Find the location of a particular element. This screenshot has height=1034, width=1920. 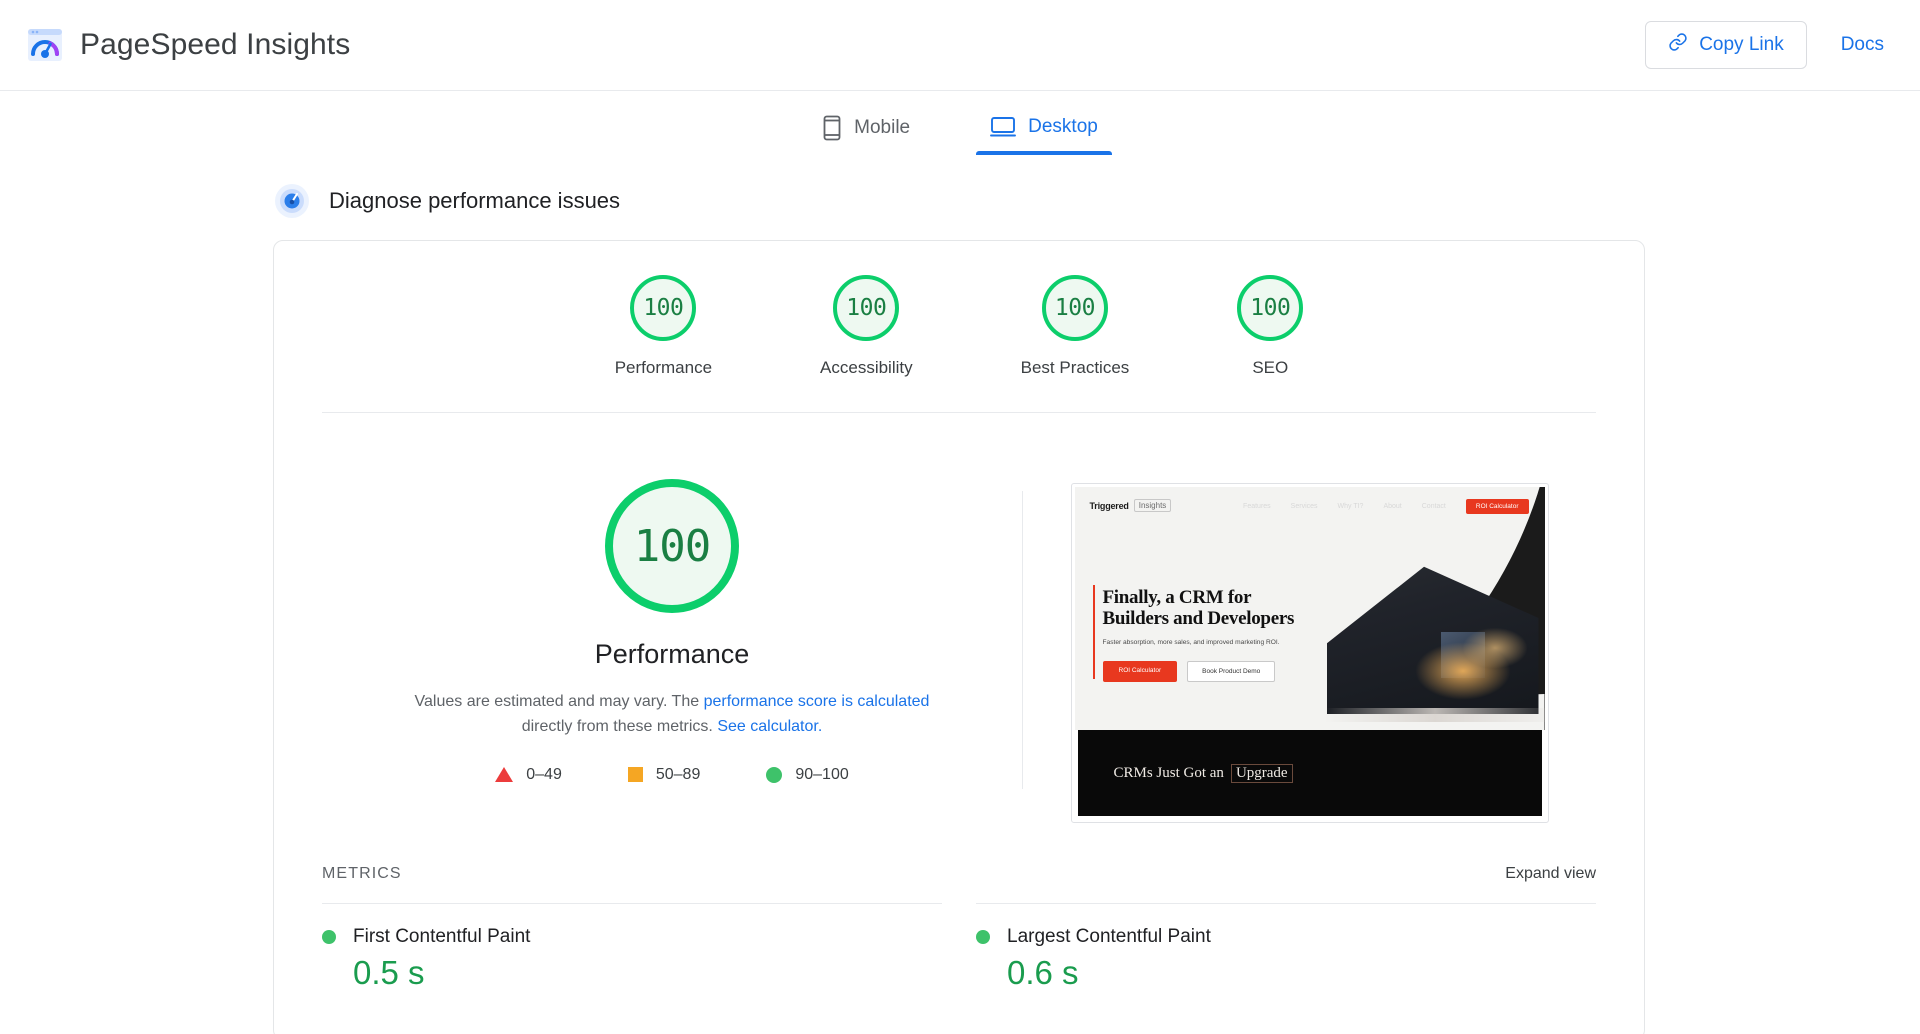

docs-link: Docs is located at coordinates (1862, 45).